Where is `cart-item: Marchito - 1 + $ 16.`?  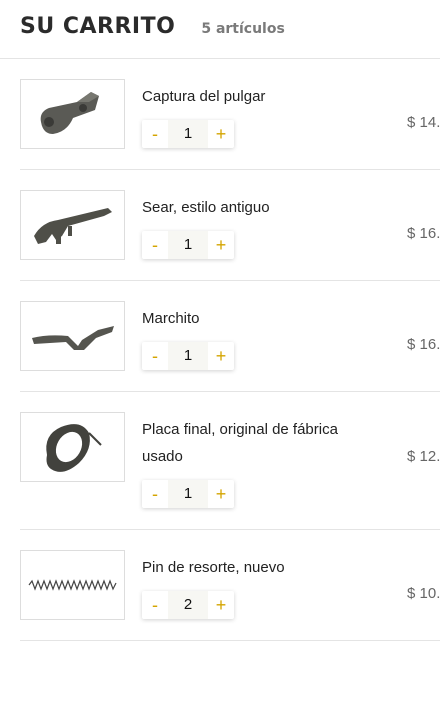
cart-item: Marchito - 1 + $ 16. is located at coordinates (230, 336).